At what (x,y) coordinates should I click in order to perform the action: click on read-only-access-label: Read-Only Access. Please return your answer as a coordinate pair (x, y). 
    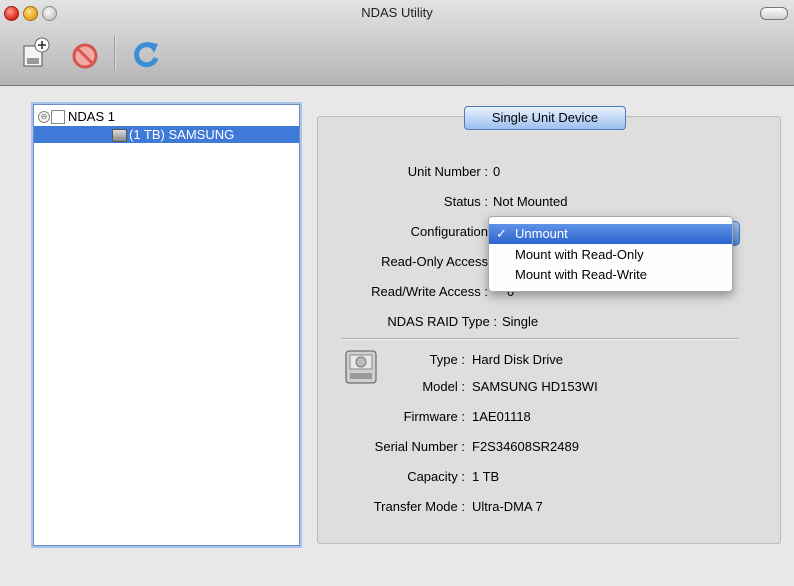
    Looking at the image, I should click on (434, 261).